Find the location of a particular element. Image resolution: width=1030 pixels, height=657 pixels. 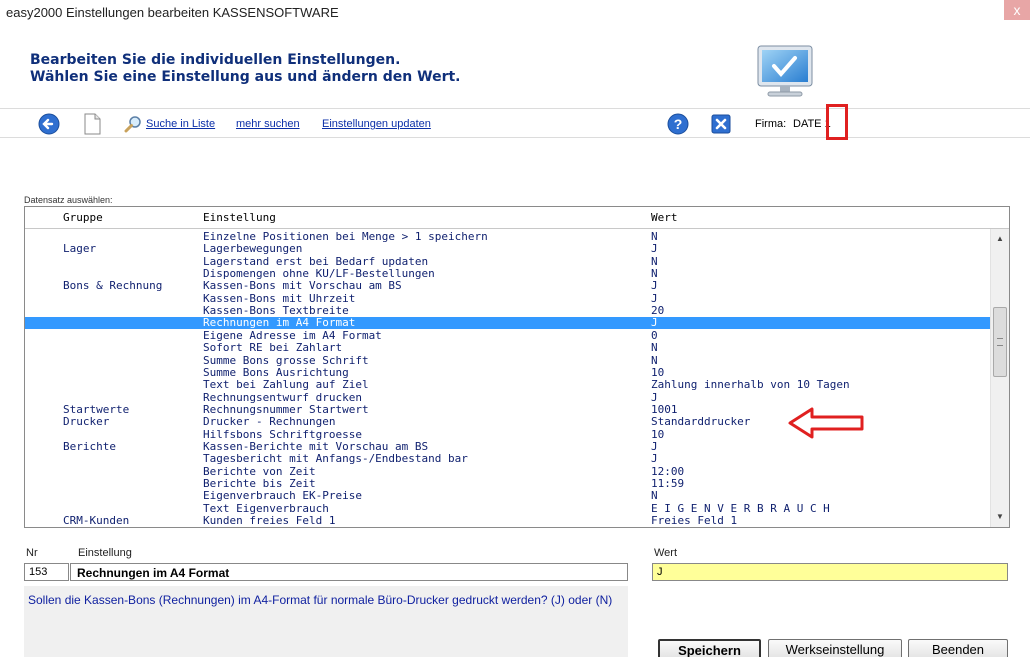

cell-einstellung: Kassen-Bons mit Uhrzeit is located at coordinates (279, 298).